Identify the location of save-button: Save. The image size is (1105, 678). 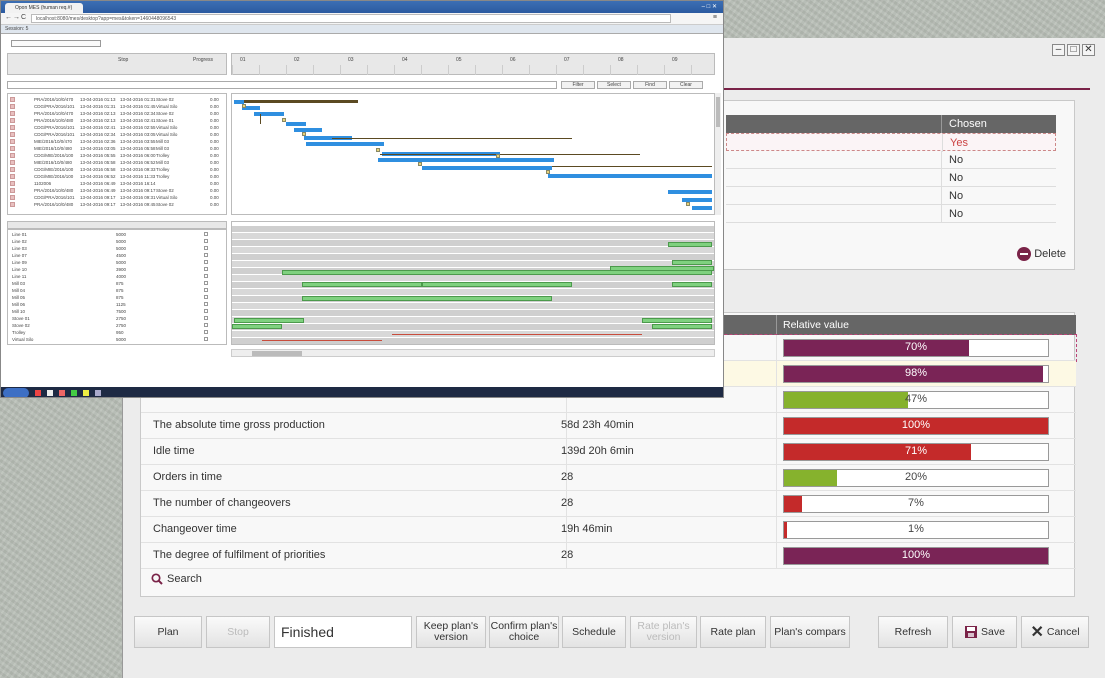
(984, 632).